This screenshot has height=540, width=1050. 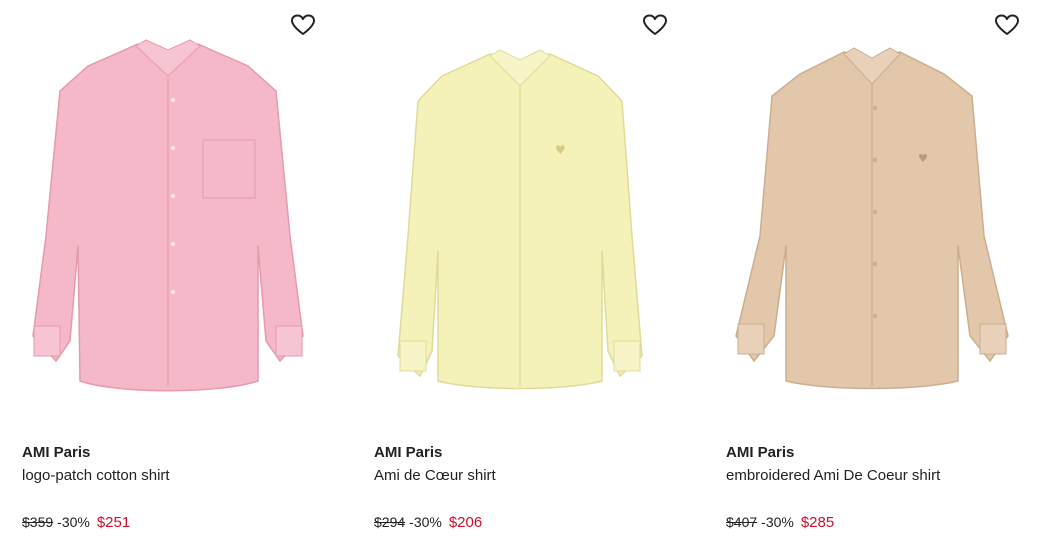 I want to click on sale-price: $206, so click(x=465, y=522).